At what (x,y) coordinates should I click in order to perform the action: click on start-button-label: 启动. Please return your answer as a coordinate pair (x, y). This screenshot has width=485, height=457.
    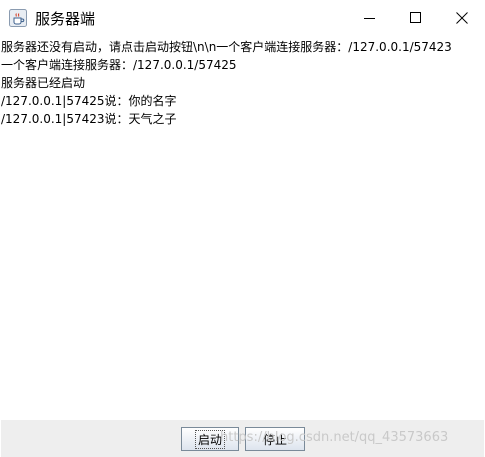
    Looking at the image, I should click on (210, 439).